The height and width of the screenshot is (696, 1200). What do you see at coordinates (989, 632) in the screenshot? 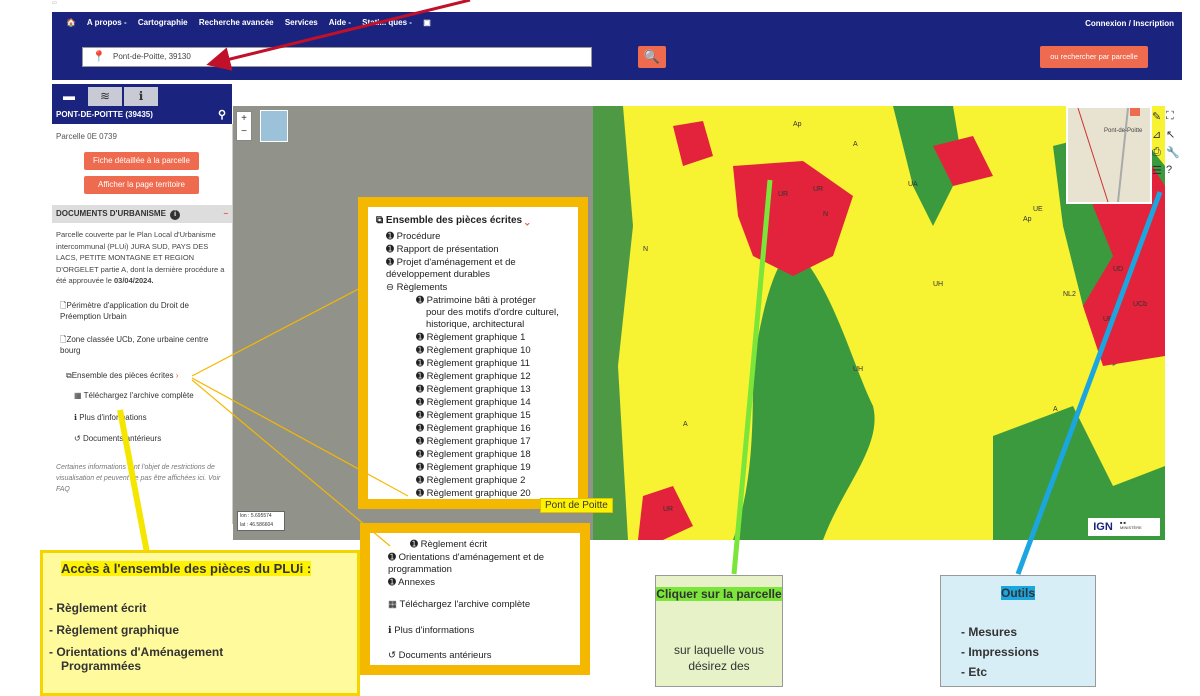
I see `outils-item: - Mesures` at bounding box center [989, 632].